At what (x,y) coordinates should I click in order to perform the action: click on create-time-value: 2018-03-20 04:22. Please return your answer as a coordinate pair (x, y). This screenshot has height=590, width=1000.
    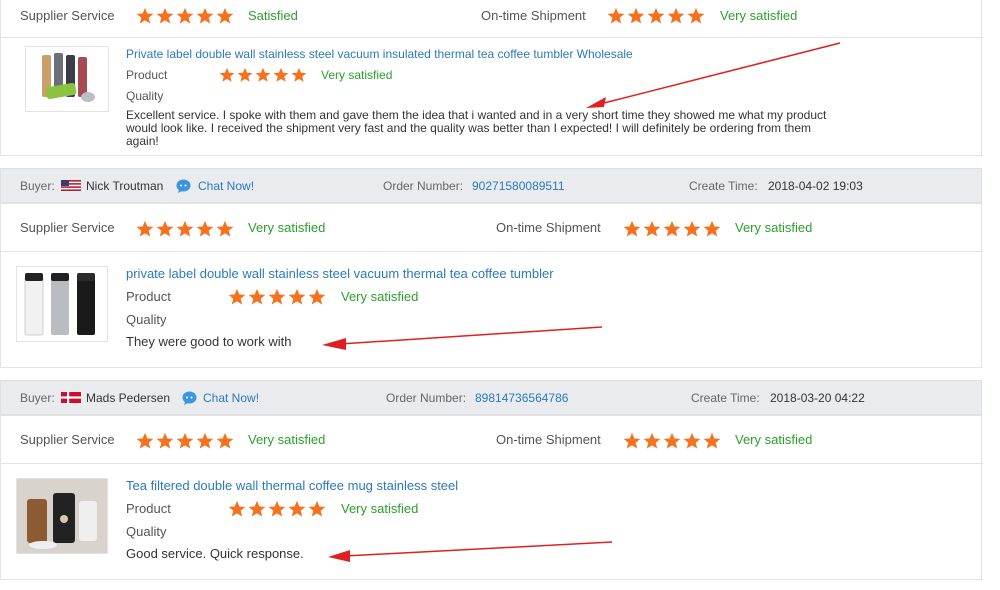
    Looking at the image, I should click on (817, 398).